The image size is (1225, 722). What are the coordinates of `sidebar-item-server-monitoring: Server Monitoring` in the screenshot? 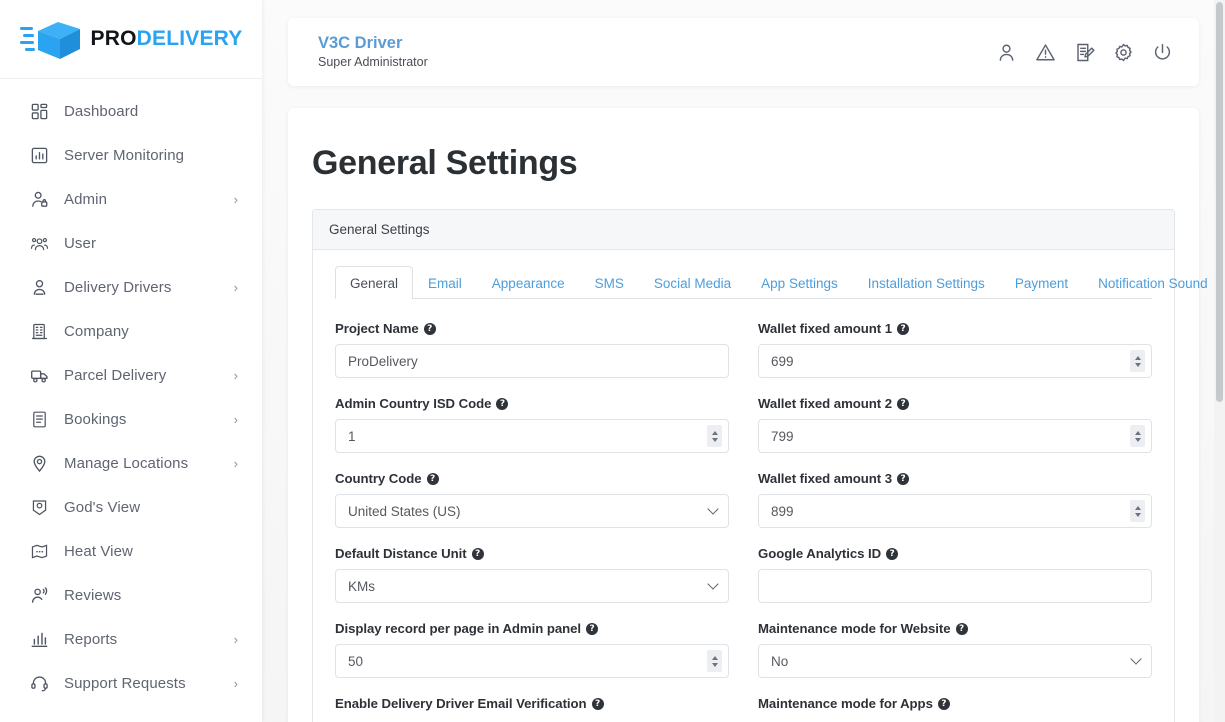 It's located at (131, 155).